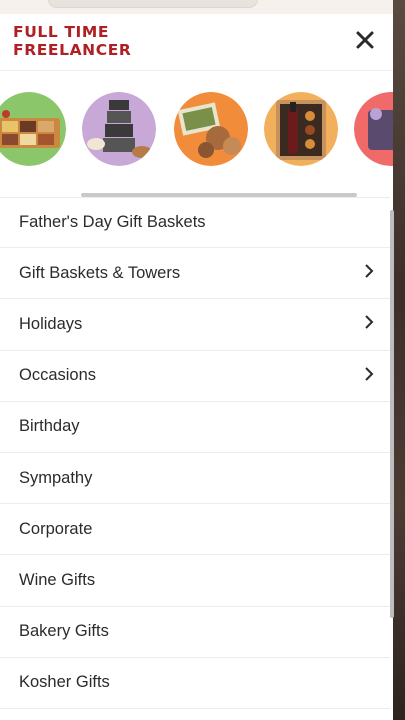 This screenshot has height=720, width=405. I want to click on snack-tray-image, so click(33, 129).